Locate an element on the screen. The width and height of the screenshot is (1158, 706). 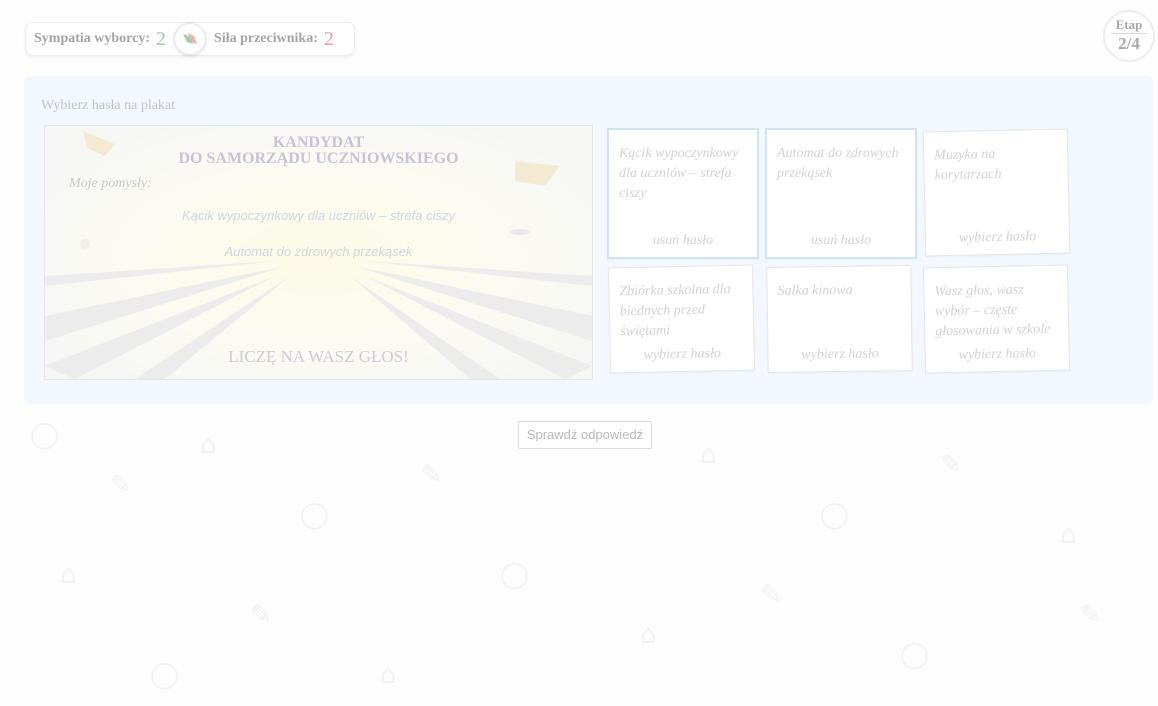
slogan-card-text: Salka kinowa is located at coordinates (815, 290).